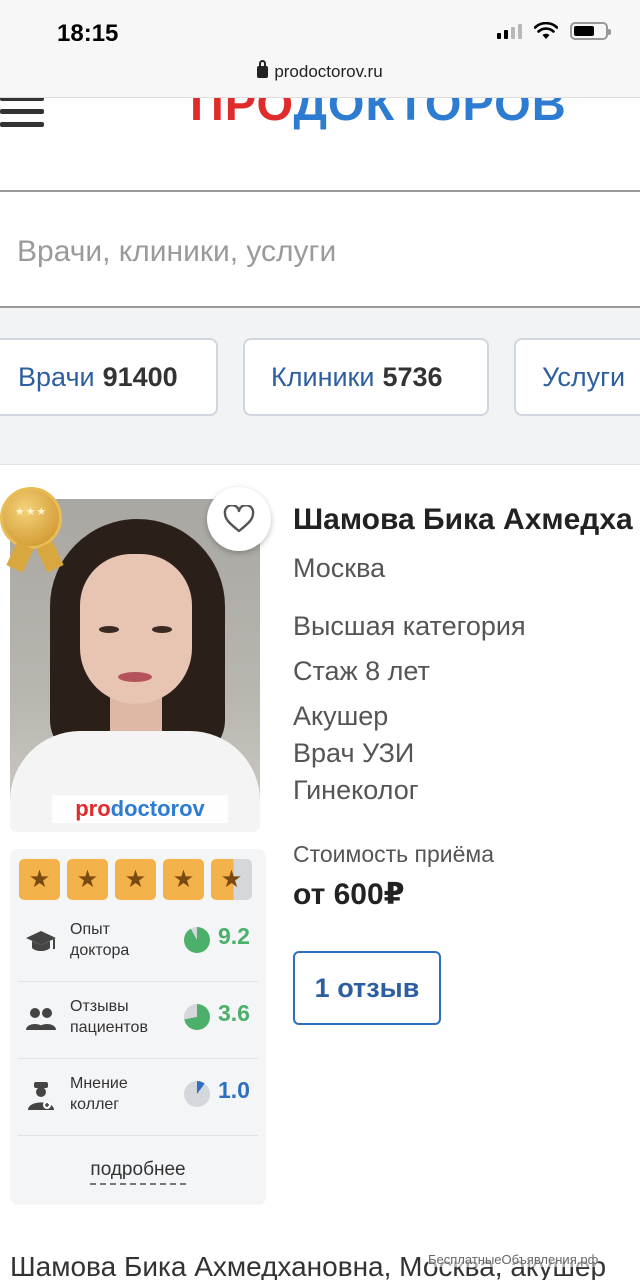 Image resolution: width=640 pixels, height=1280 pixels. What do you see at coordinates (100, 940) in the screenshot?
I see `metric-label: Опыт доктора` at bounding box center [100, 940].